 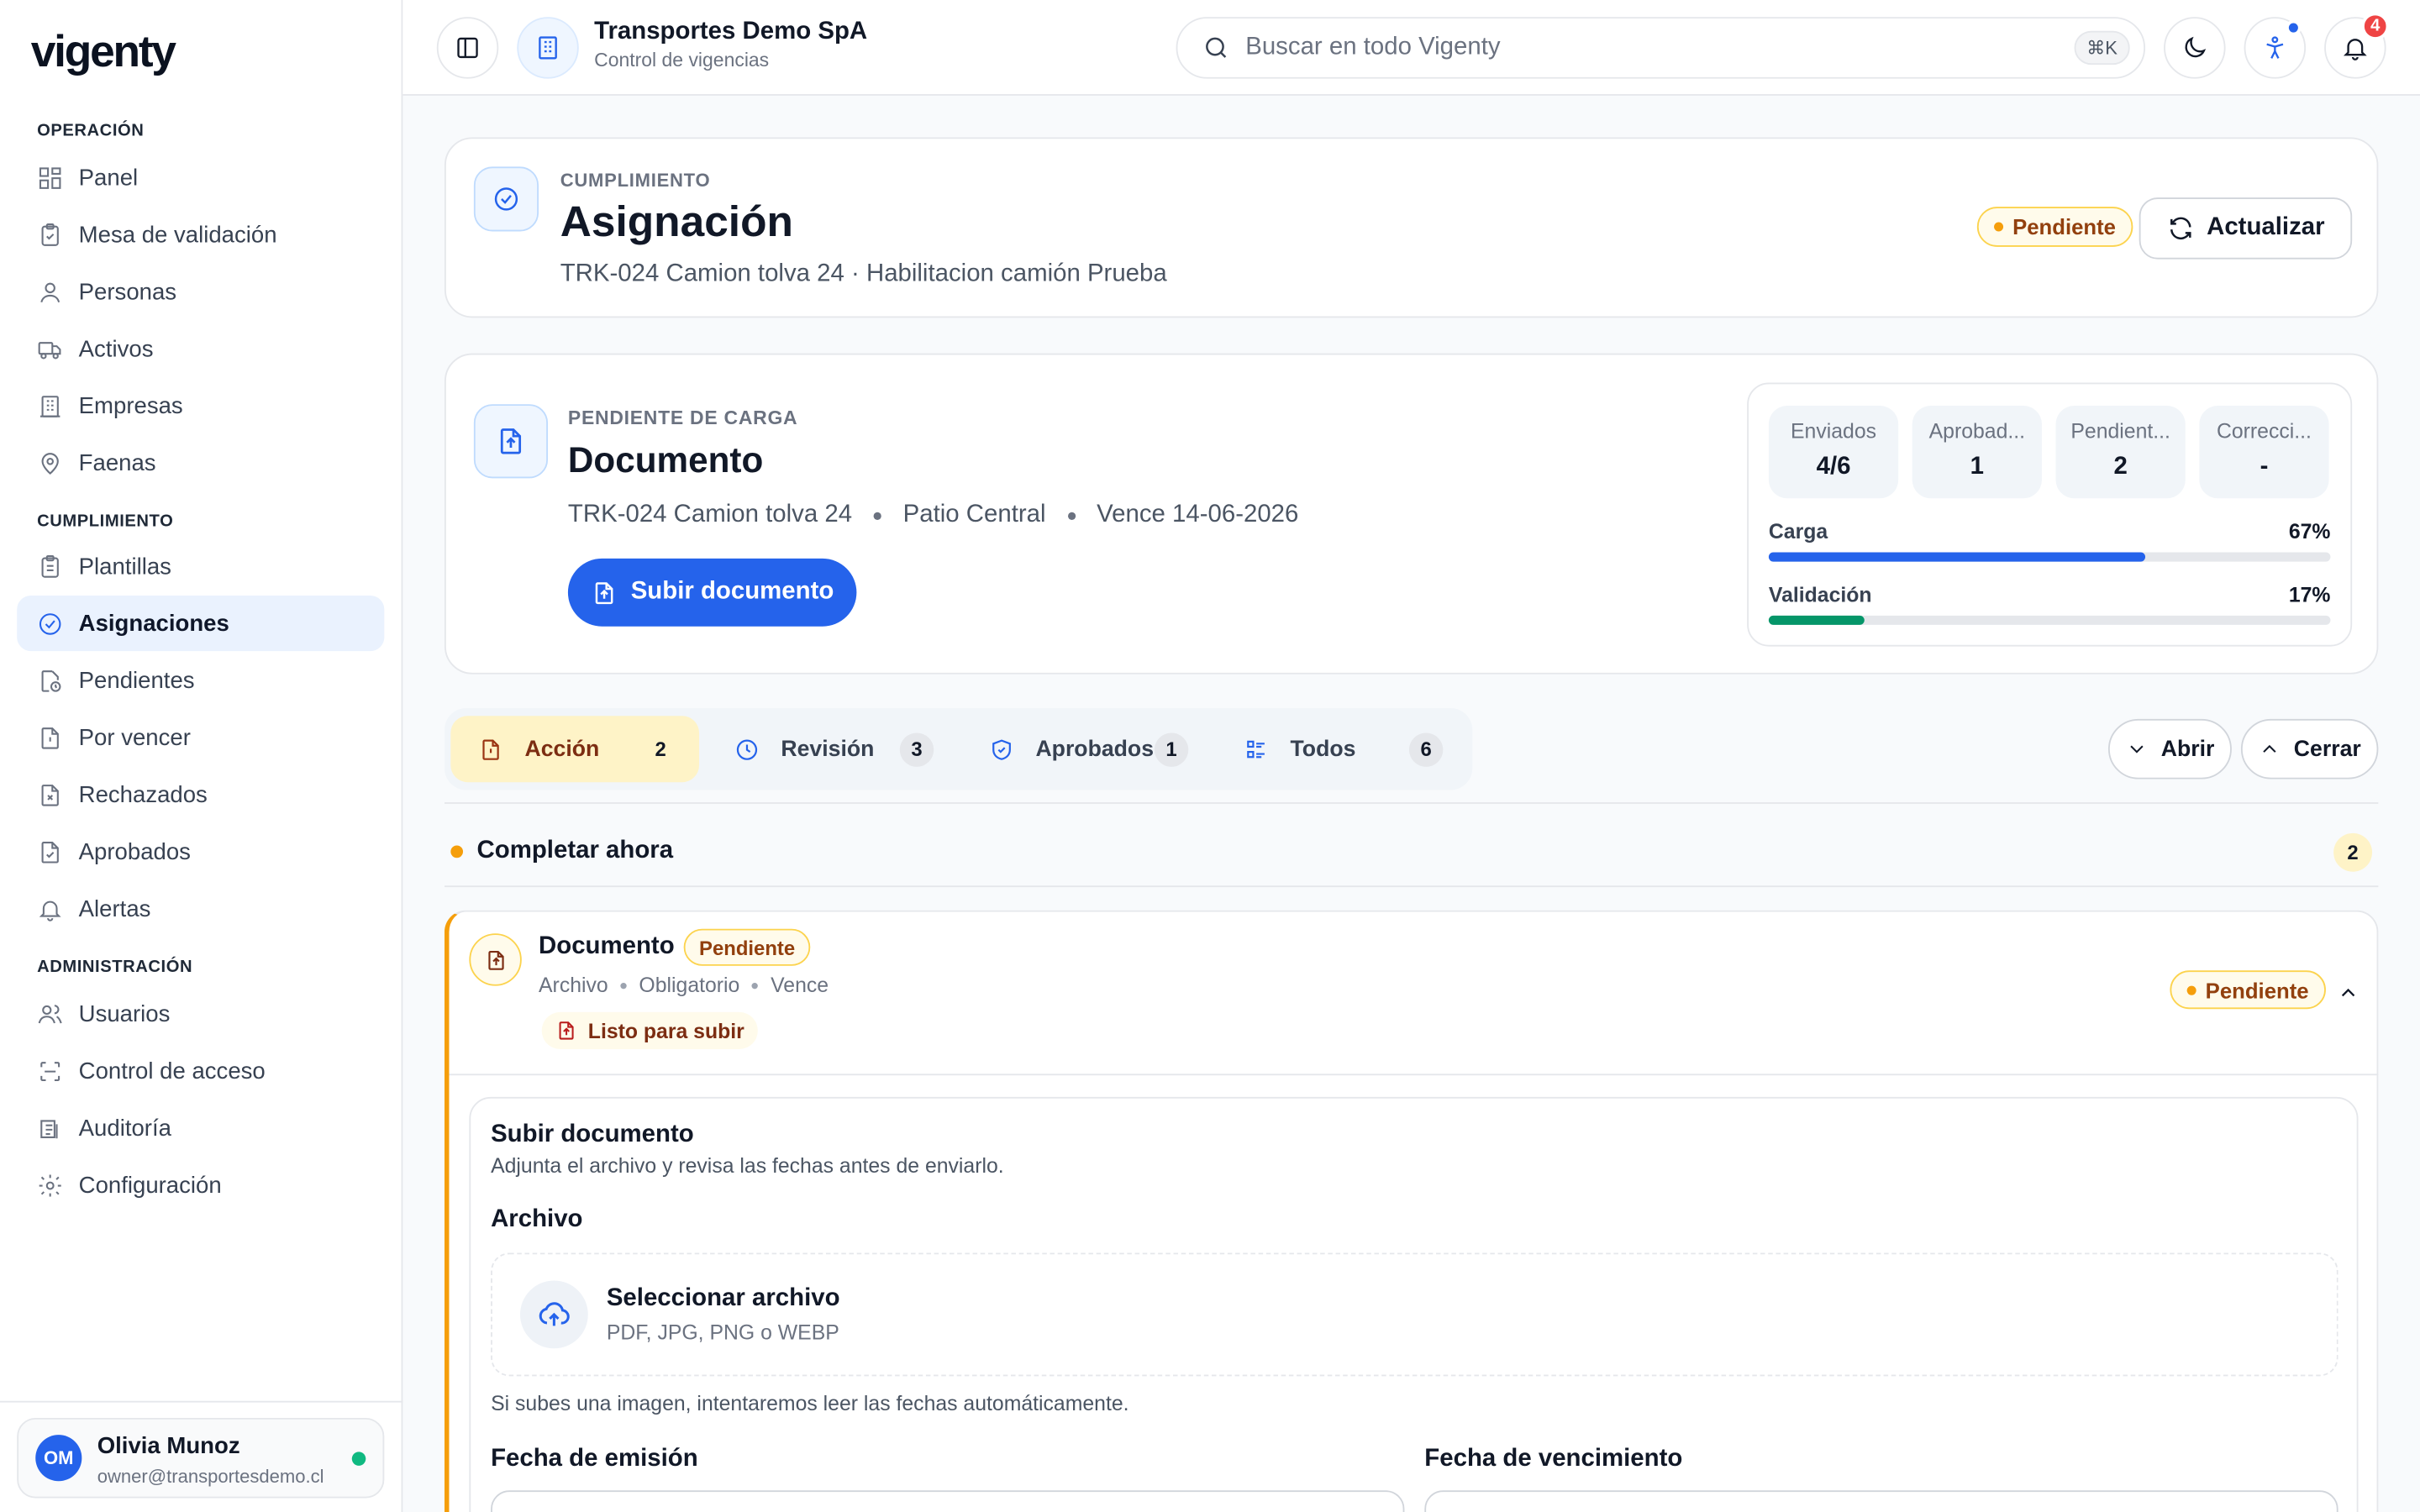 I want to click on tab-count: 1, so click(x=1171, y=749).